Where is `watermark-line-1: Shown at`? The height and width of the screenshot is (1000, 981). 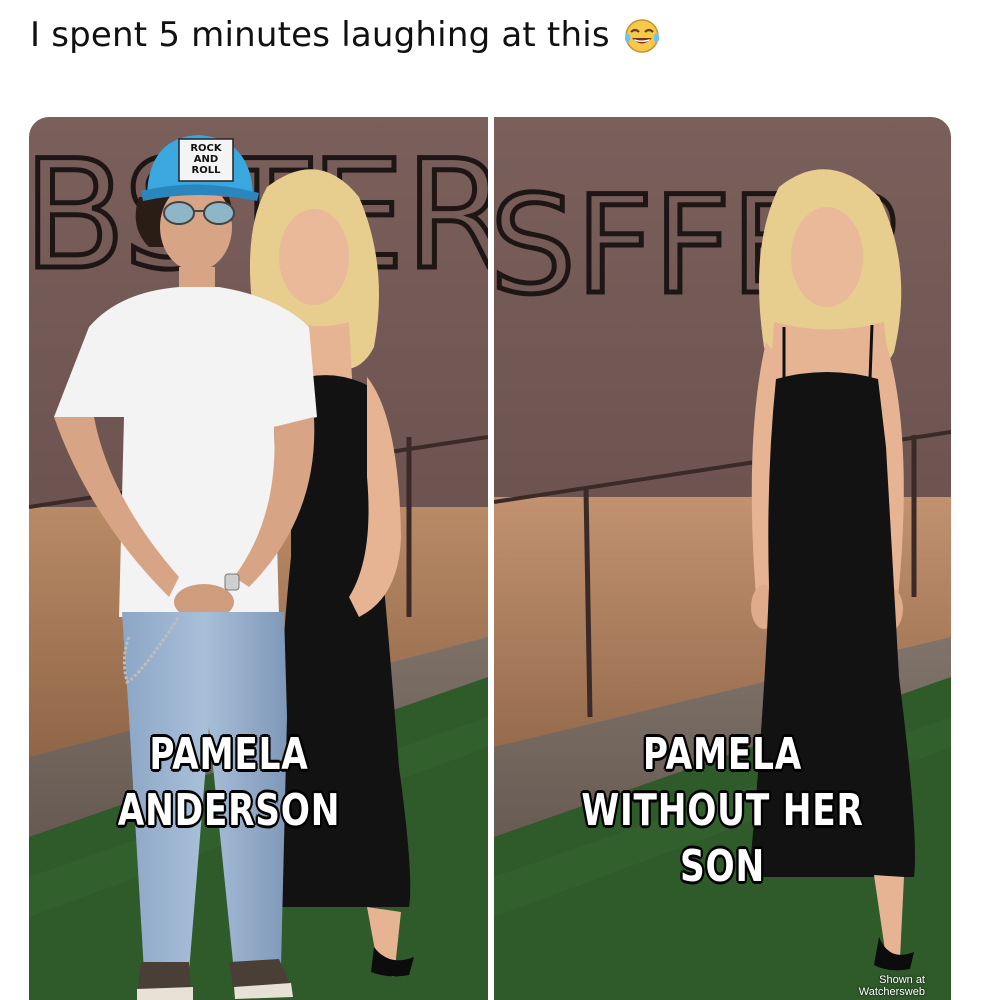
watermark-line-1: Shown at is located at coordinates (902, 980).